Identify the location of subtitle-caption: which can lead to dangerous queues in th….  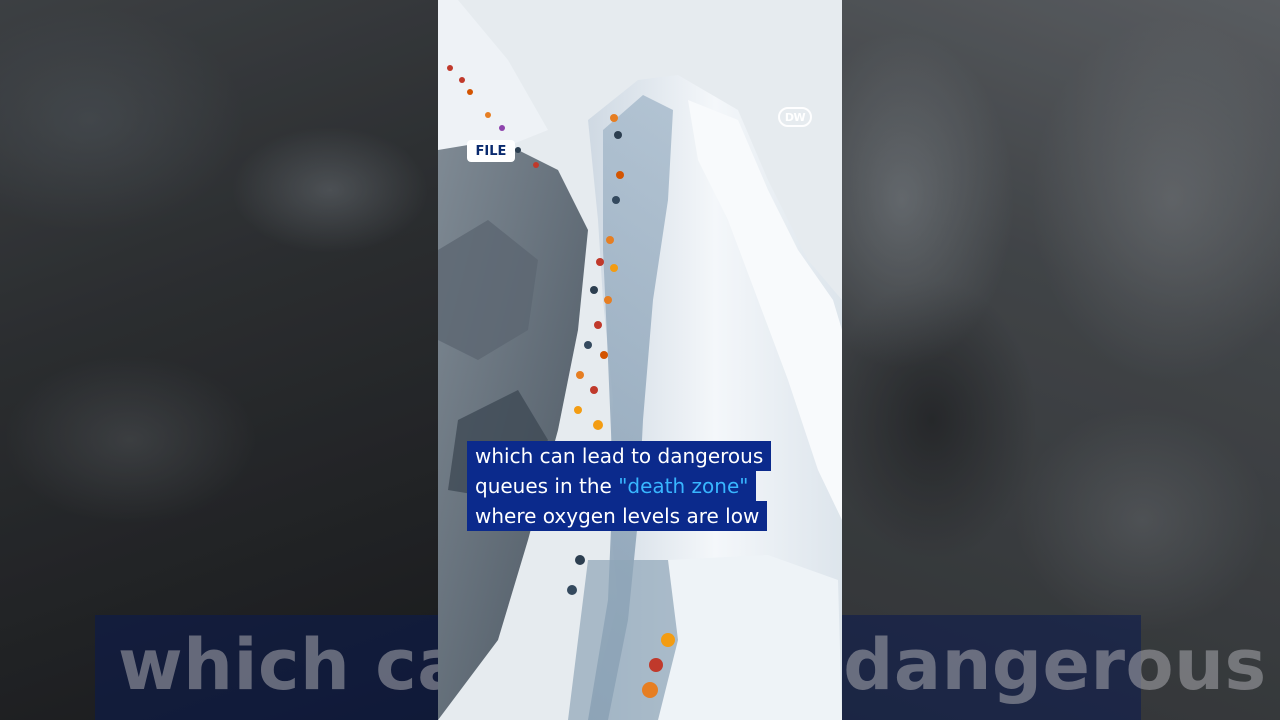
(619, 486).